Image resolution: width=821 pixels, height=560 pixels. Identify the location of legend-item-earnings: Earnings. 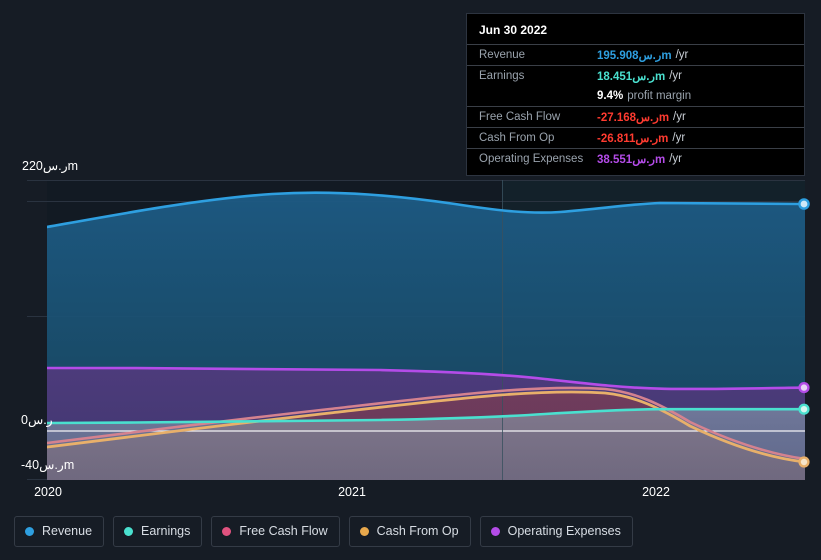
(158, 531).